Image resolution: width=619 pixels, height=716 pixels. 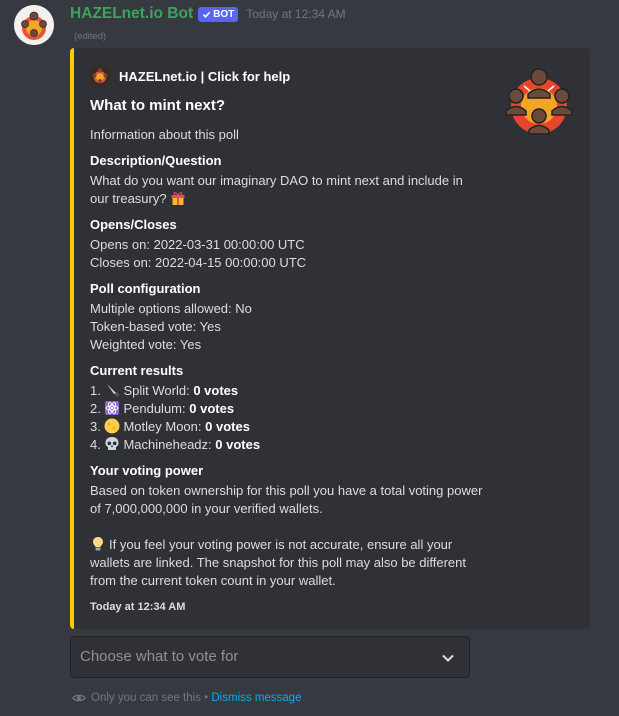 I want to click on result-item: 4. Machineheadz: 0 votes, so click(x=175, y=445).